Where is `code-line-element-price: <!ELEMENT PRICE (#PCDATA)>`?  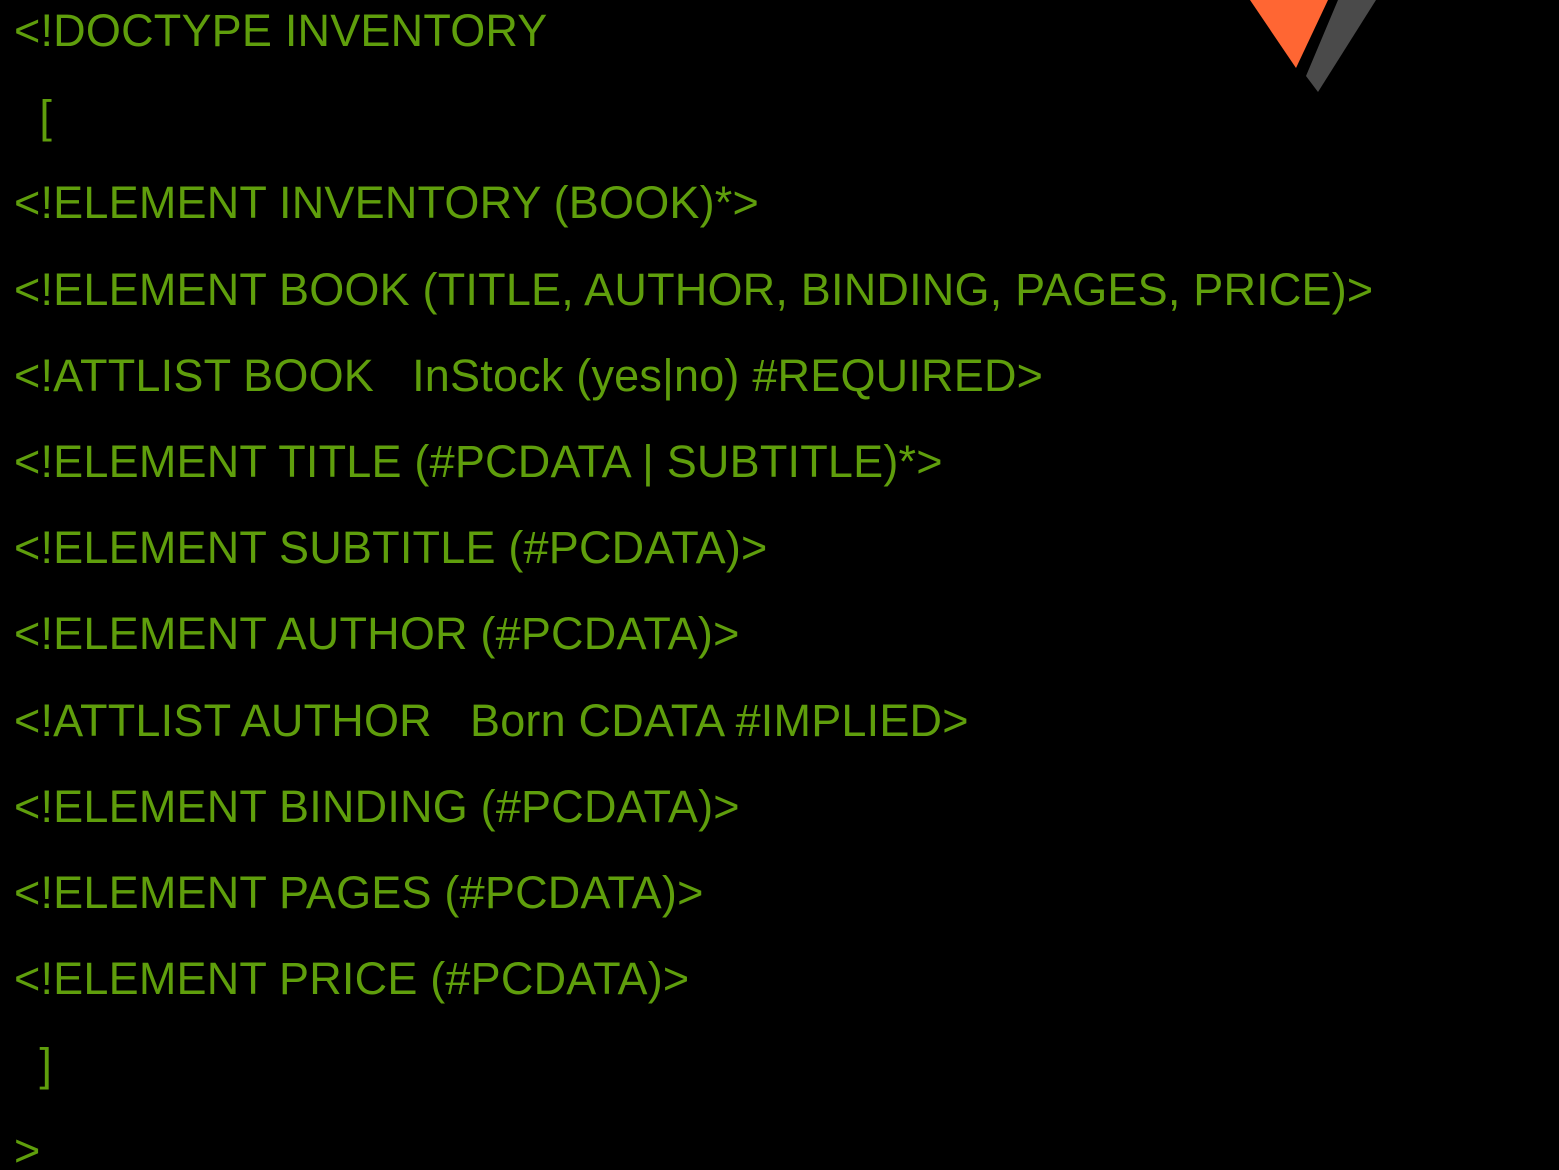
code-line-element-price: <!ELEMENT PRICE (#PCDATA)> is located at coordinates (352, 979).